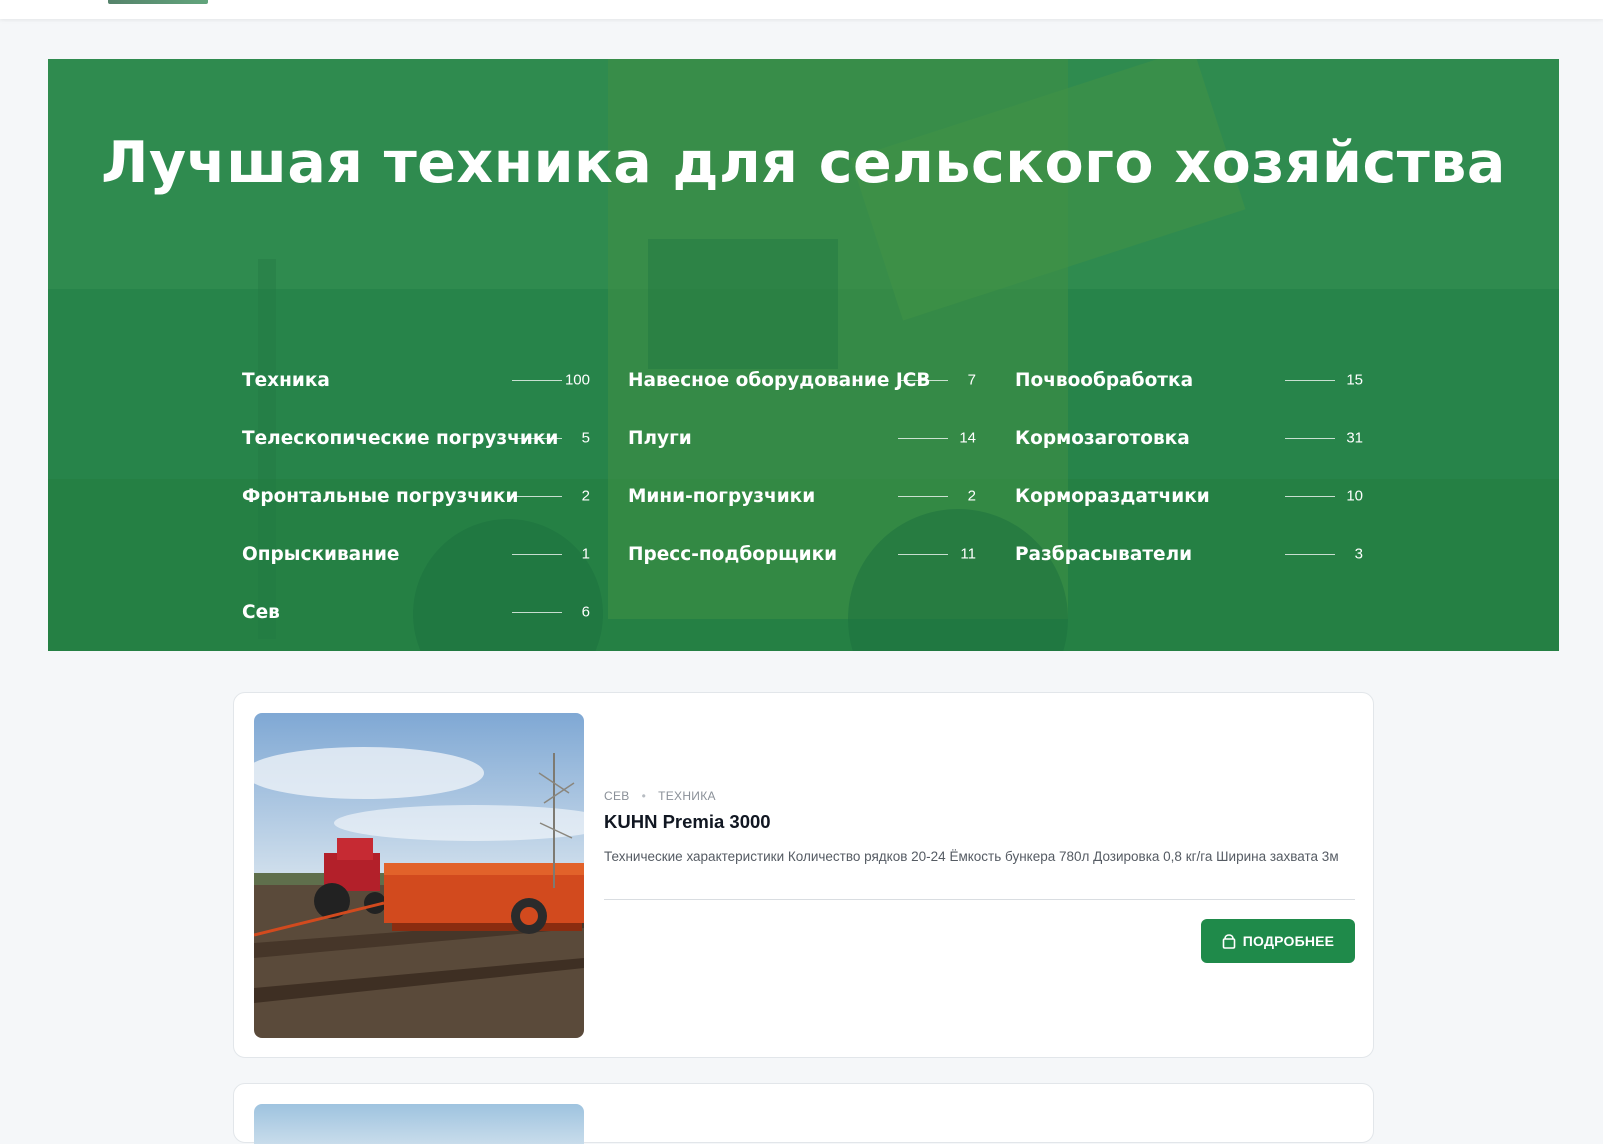 This screenshot has width=1603, height=1144. Describe the element at coordinates (617, 796) in the screenshot. I see `product-tag: СЕВ` at that location.